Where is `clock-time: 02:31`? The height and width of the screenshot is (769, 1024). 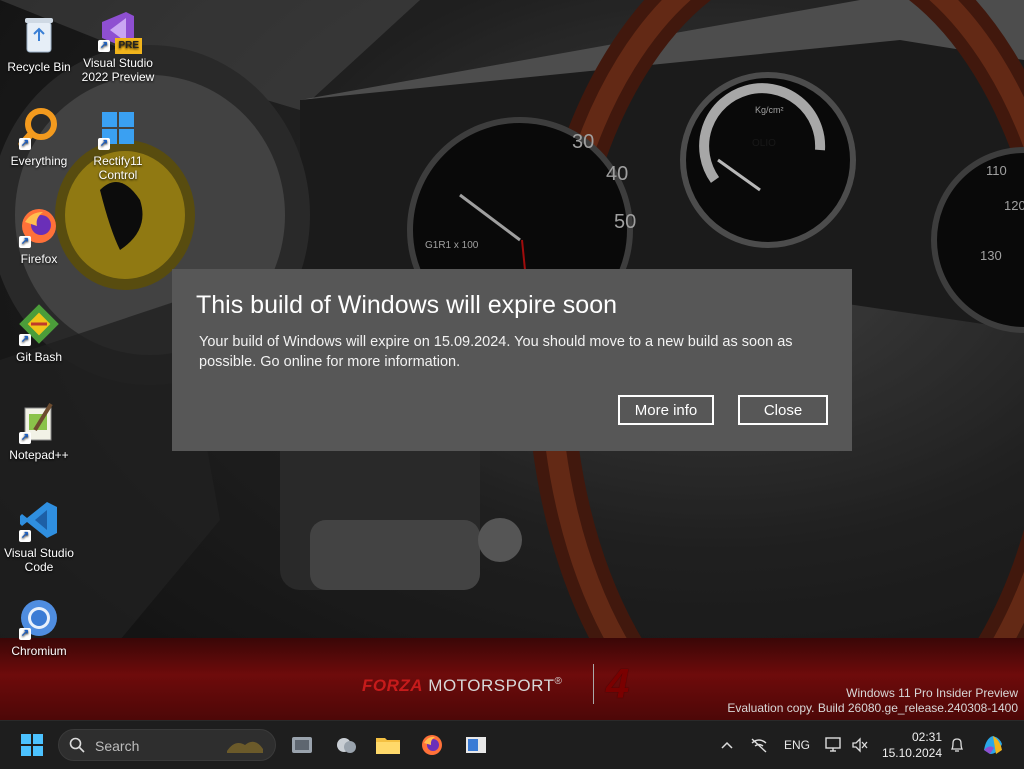
clock-time: 02:31 is located at coordinates (926, 737).